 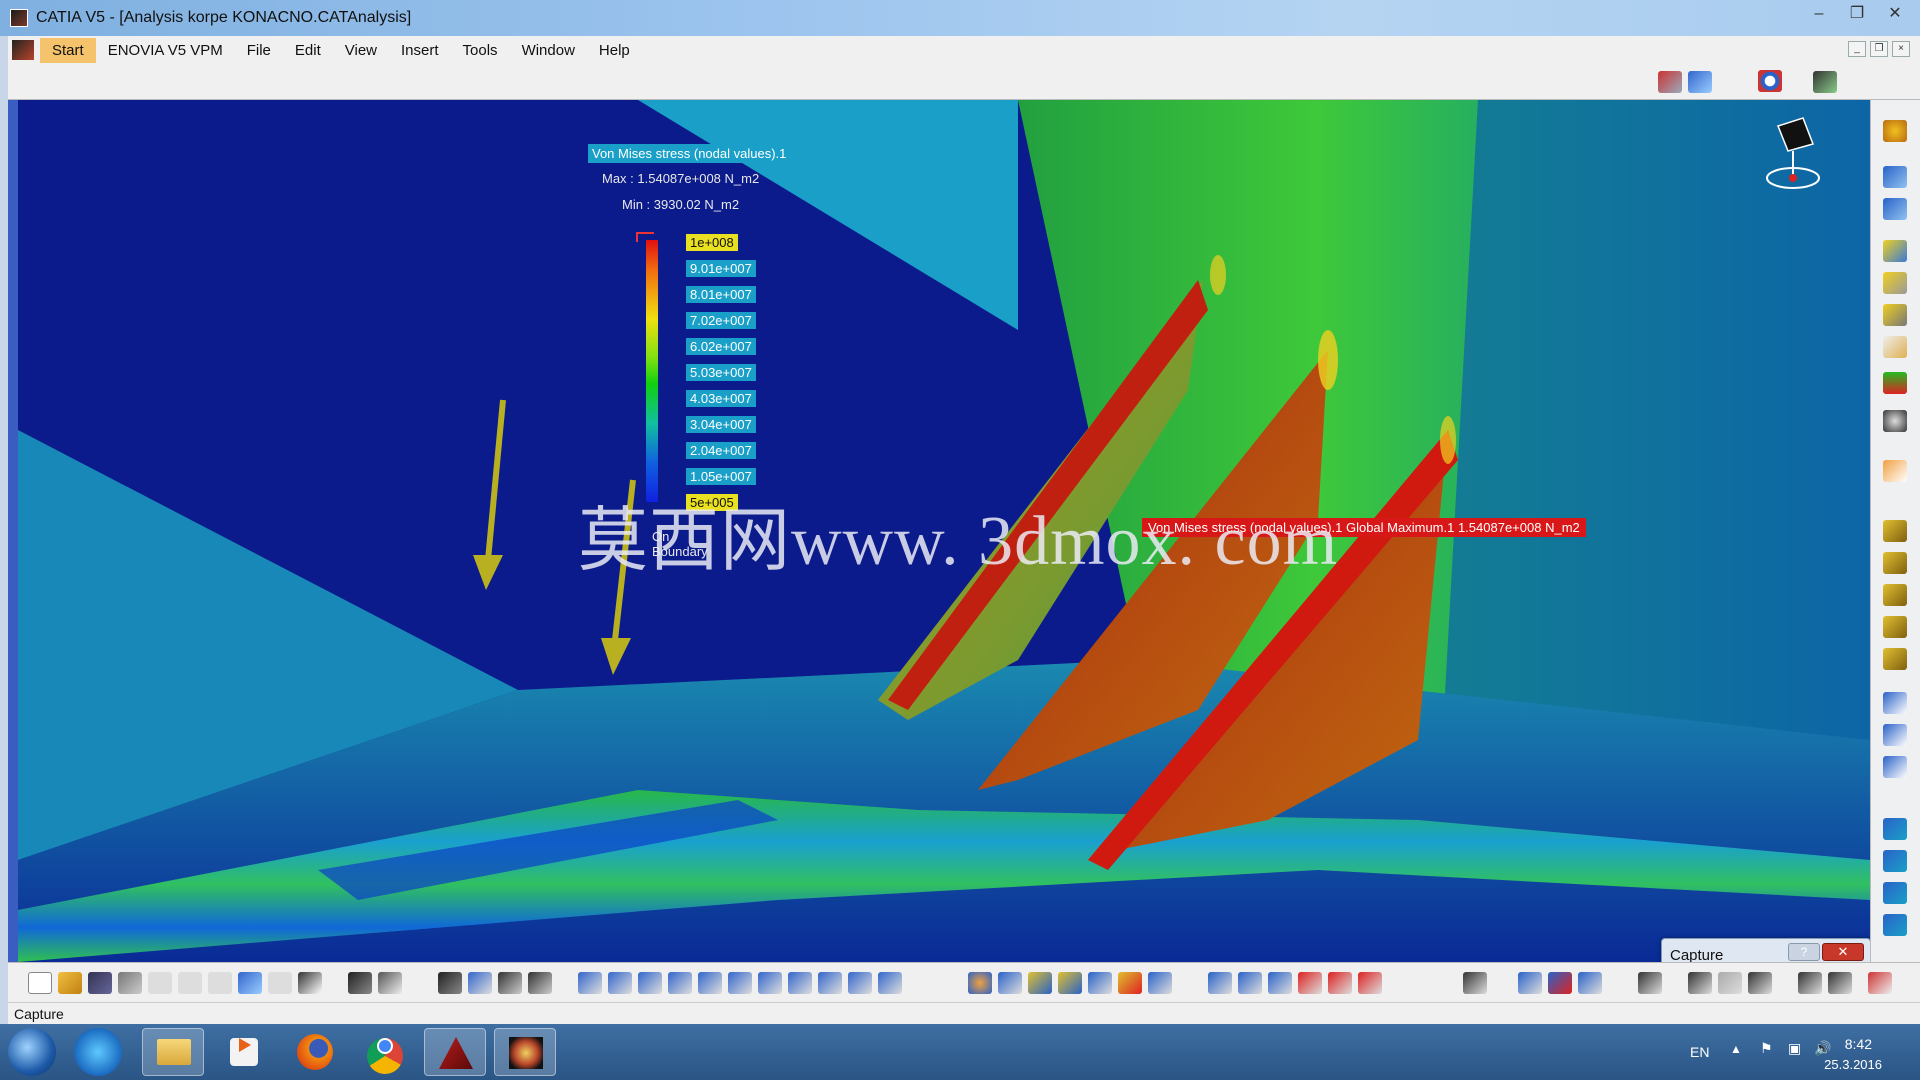 I want to click on measure-icon, so click(x=1825, y=82).